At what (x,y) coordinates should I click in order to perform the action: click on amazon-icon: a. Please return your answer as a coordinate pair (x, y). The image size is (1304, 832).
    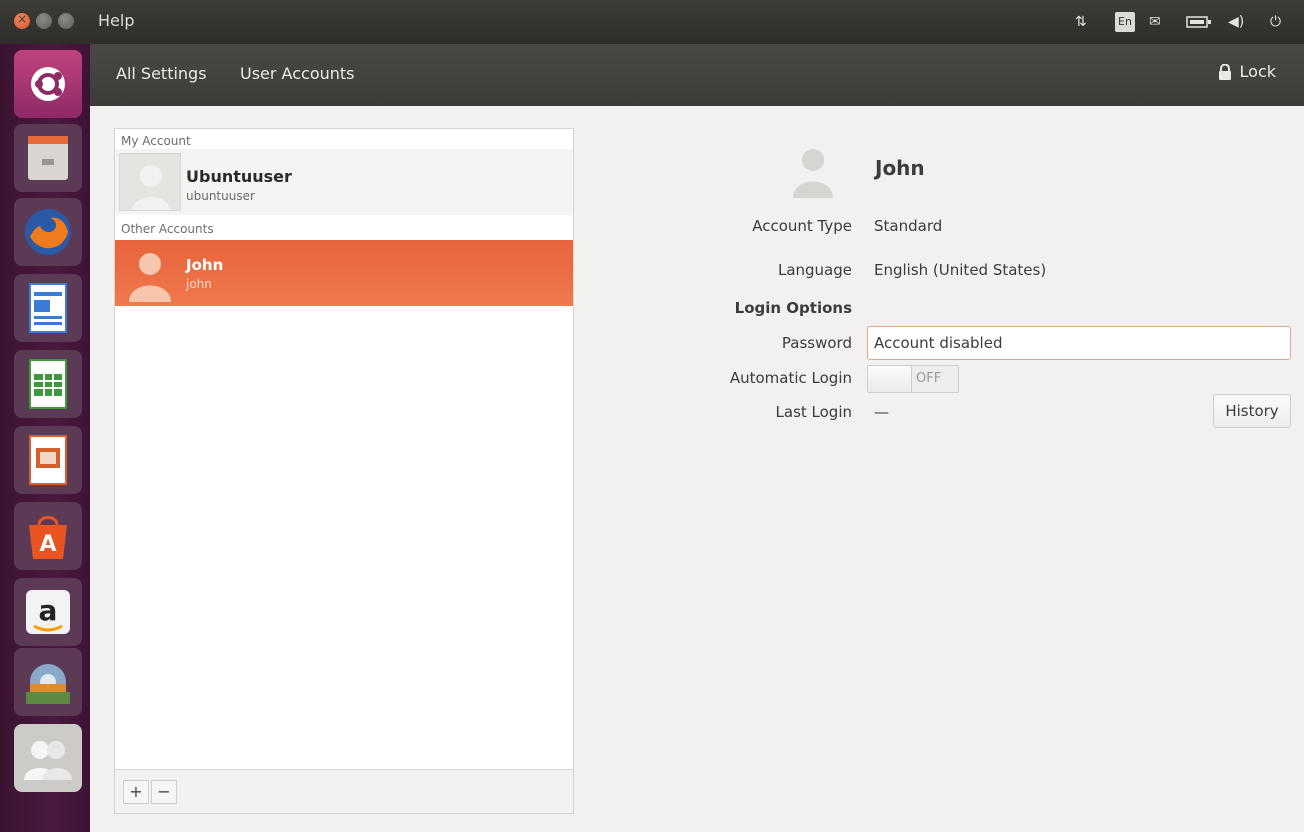
    Looking at the image, I should click on (48, 612).